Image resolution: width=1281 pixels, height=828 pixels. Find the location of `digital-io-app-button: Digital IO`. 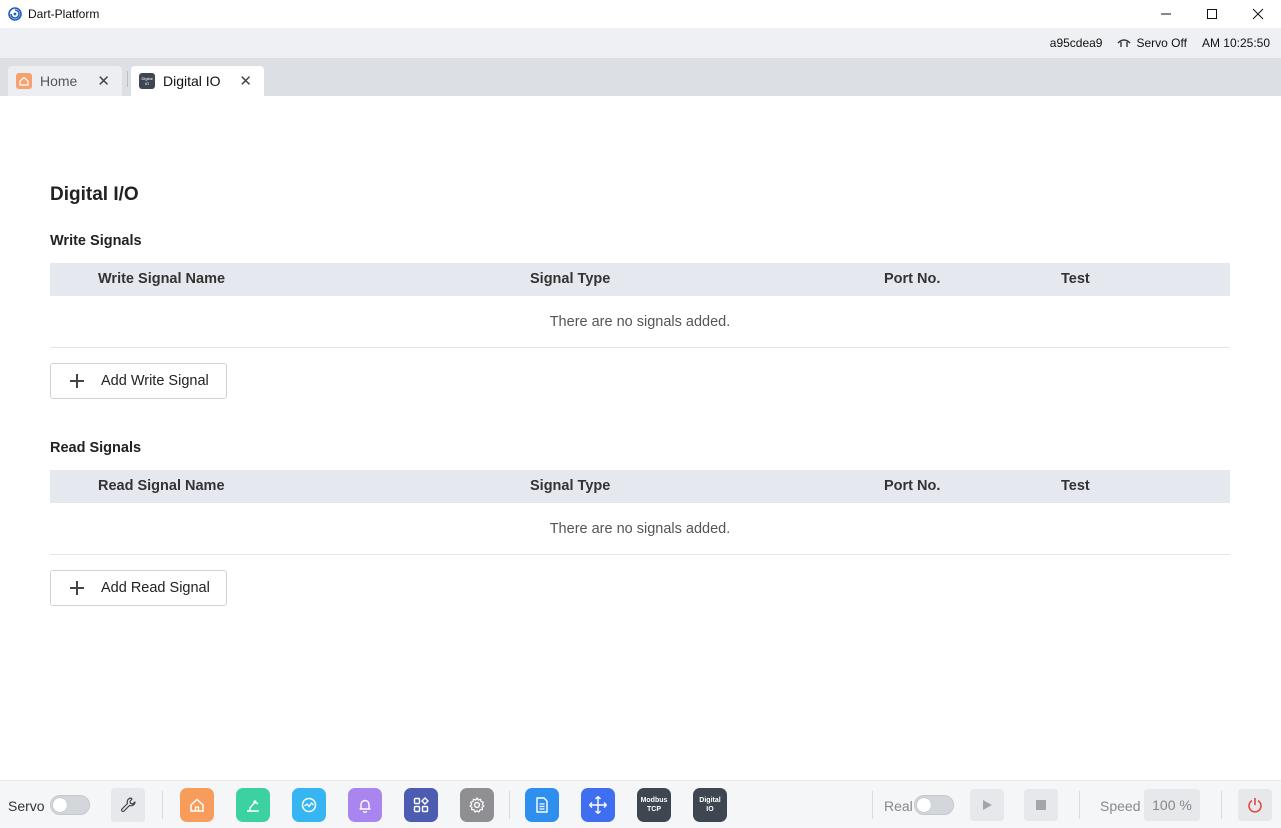

digital-io-app-button: Digital IO is located at coordinates (710, 805).